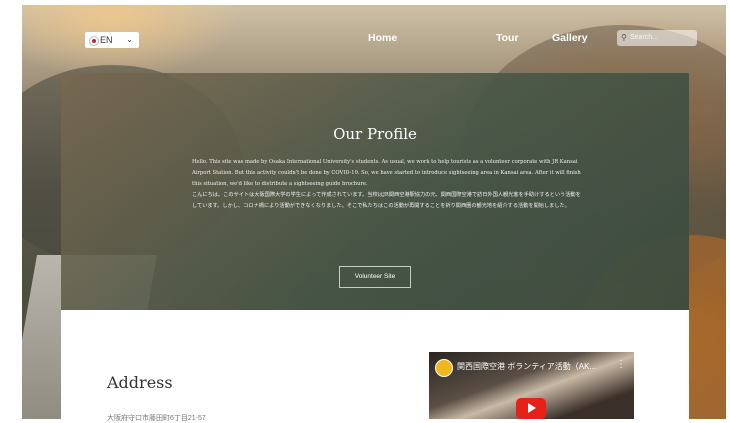 This screenshot has height=423, width=730. I want to click on profile-title: Our Profile, so click(375, 134).